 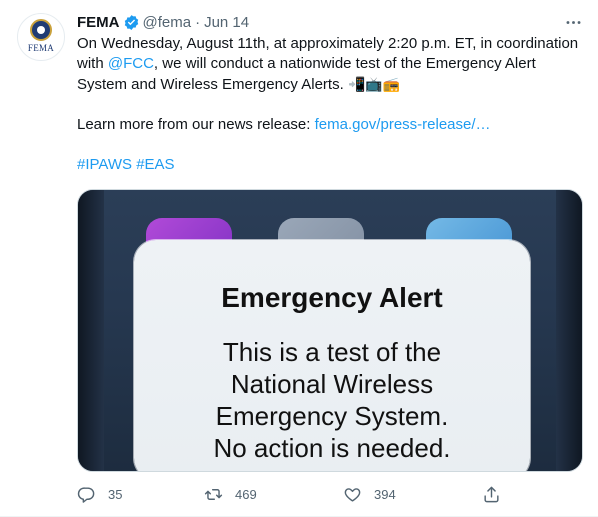 What do you see at coordinates (369, 494) in the screenshot?
I see `like-button: 394` at bounding box center [369, 494].